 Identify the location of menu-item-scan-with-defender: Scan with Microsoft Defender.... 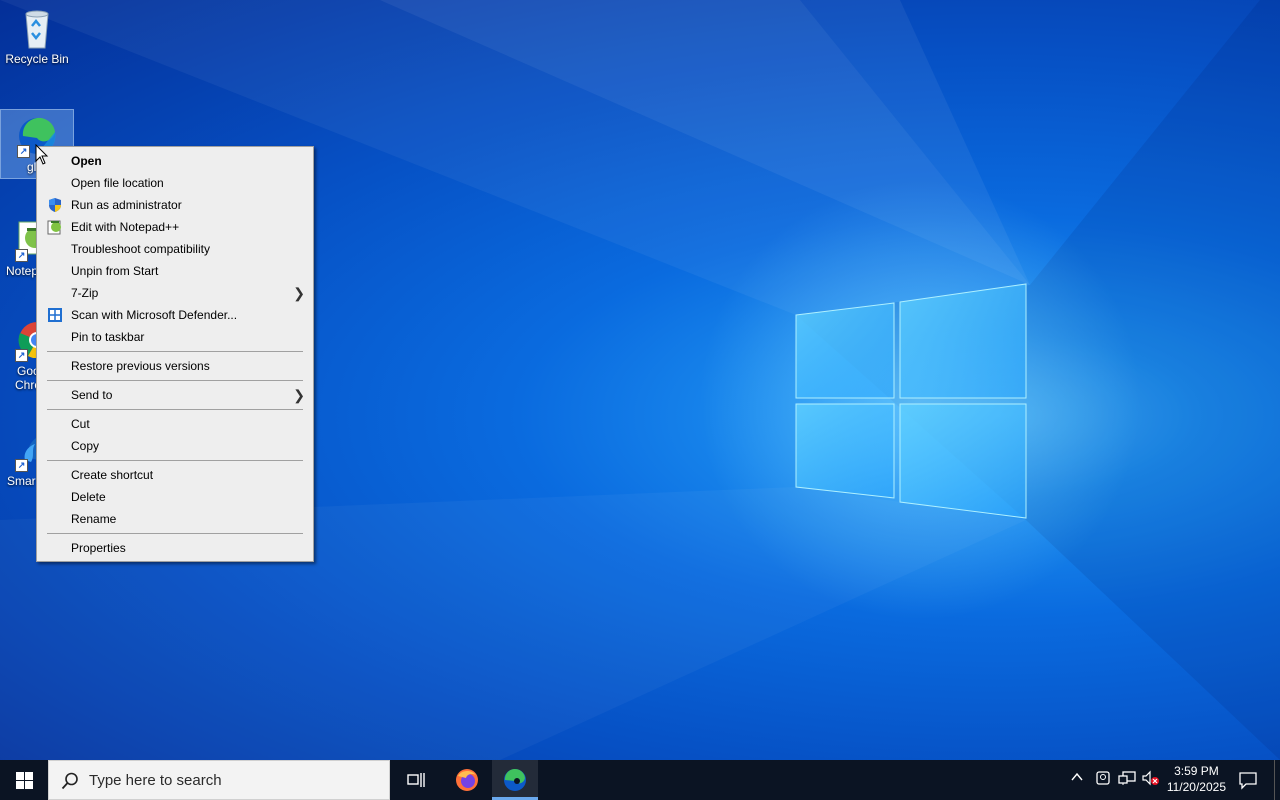
(175, 315).